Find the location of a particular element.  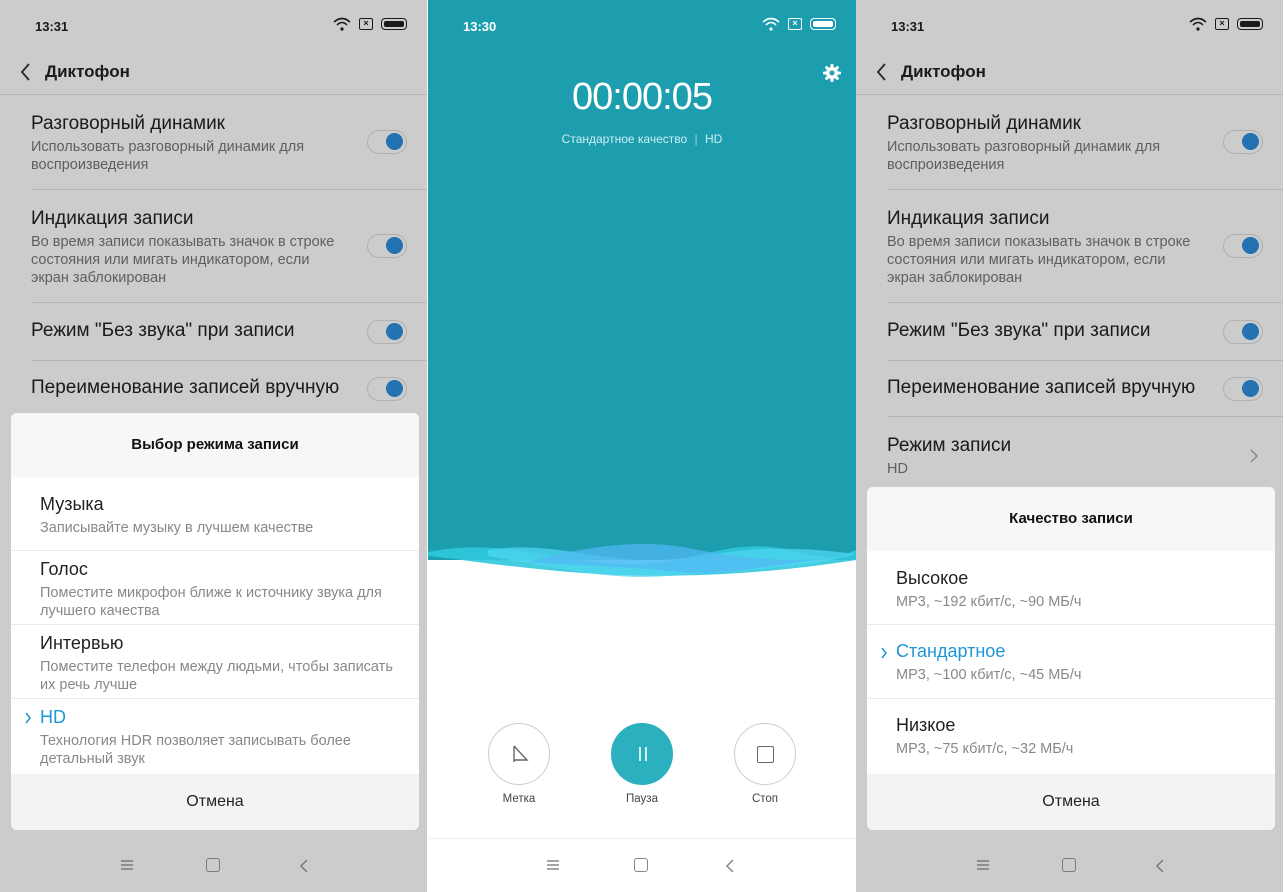

system-nav-bar is located at coordinates (642, 866).